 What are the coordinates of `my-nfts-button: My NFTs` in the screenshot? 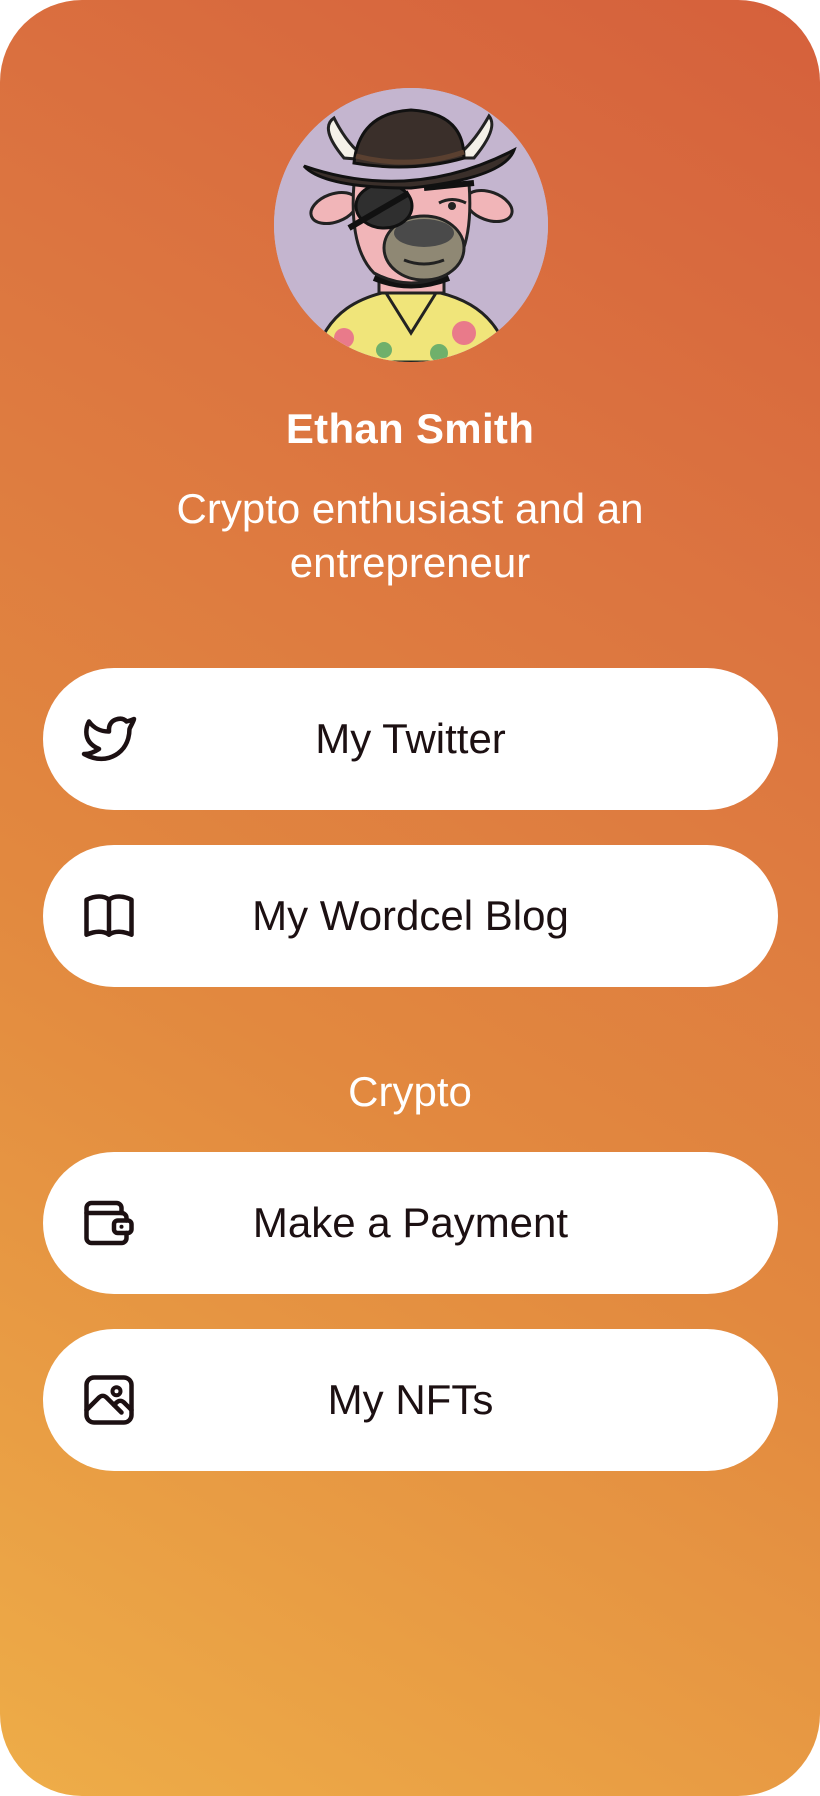 It's located at (410, 1400).